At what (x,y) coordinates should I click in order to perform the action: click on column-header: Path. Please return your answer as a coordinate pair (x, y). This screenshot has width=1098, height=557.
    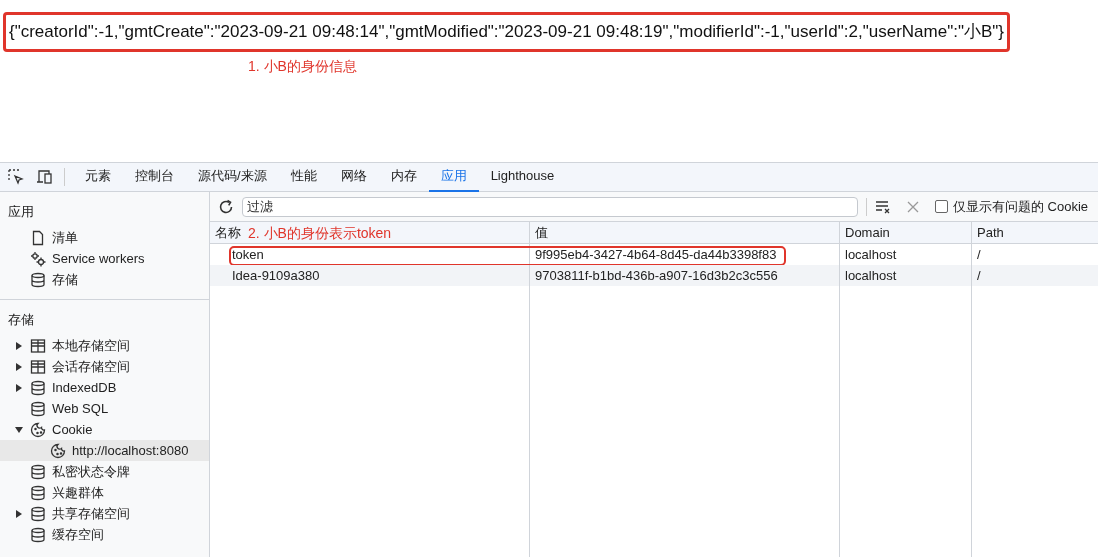
    Looking at the image, I should click on (1035, 232).